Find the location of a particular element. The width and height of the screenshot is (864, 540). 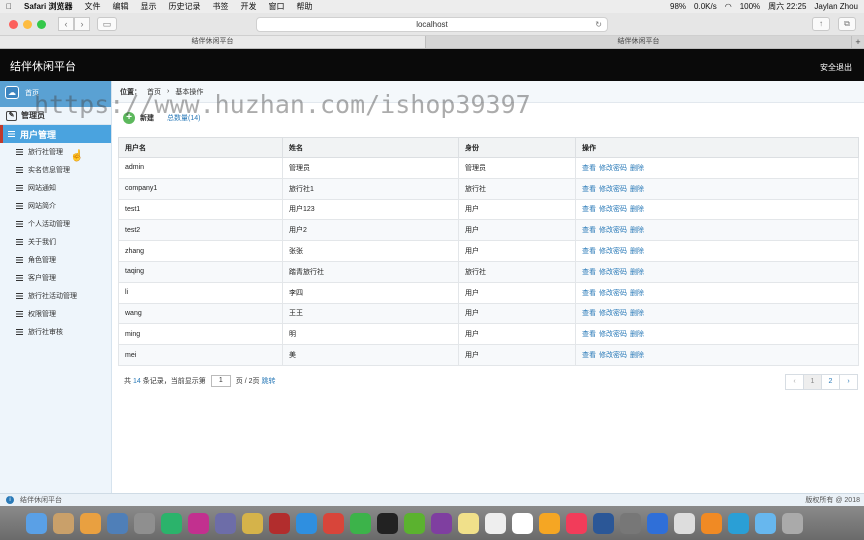

tab-2: 结伴休闲平台 is located at coordinates (639, 42).